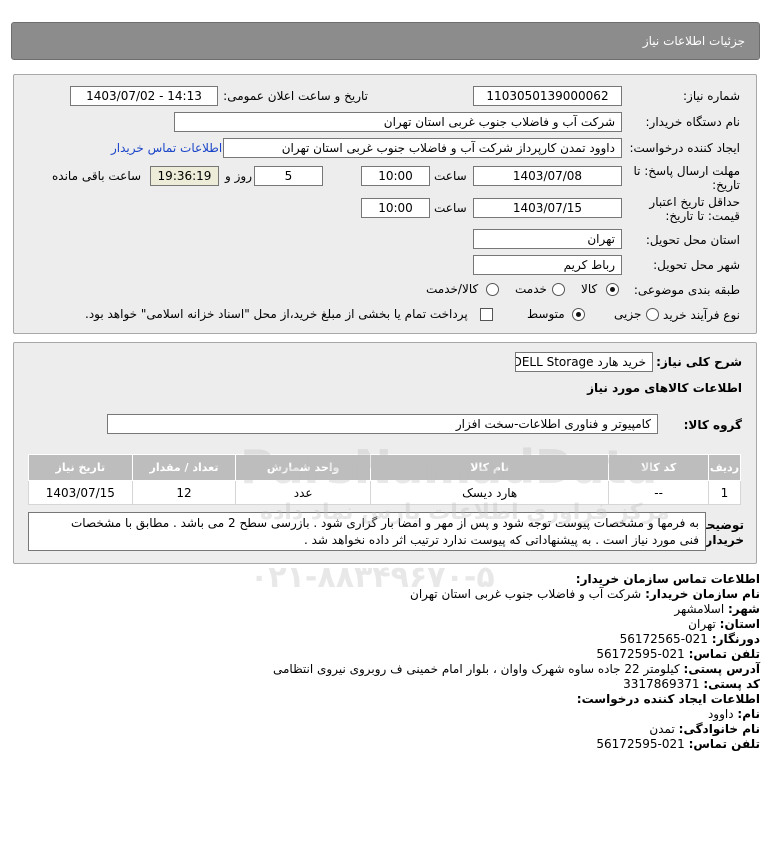 The image size is (770, 845). Describe the element at coordinates (640, 654) in the screenshot. I see `contact-phone-value: 021-56172595` at that location.